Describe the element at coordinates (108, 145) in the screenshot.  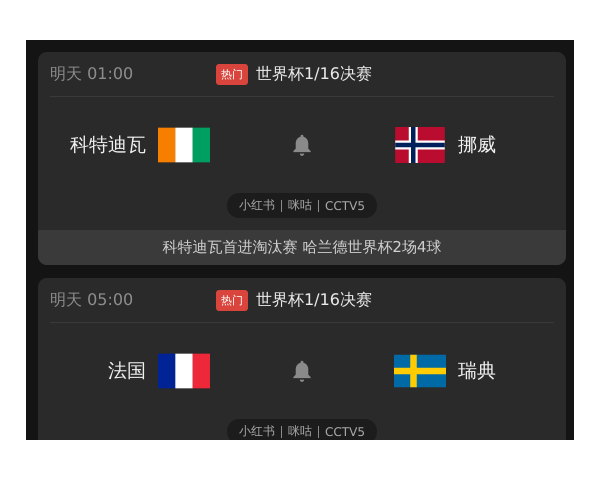
I see `team-name: 科特迪瓦` at that location.